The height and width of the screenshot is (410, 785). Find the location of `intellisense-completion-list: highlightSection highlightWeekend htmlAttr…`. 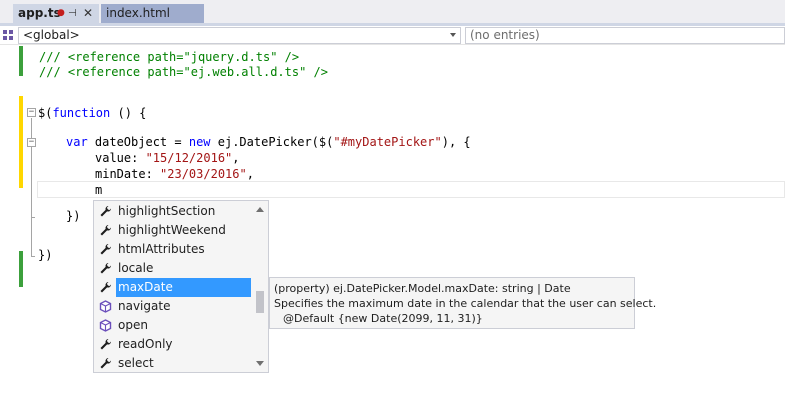

intellisense-completion-list: highlightSection highlightWeekend htmlAttr… is located at coordinates (181, 286).